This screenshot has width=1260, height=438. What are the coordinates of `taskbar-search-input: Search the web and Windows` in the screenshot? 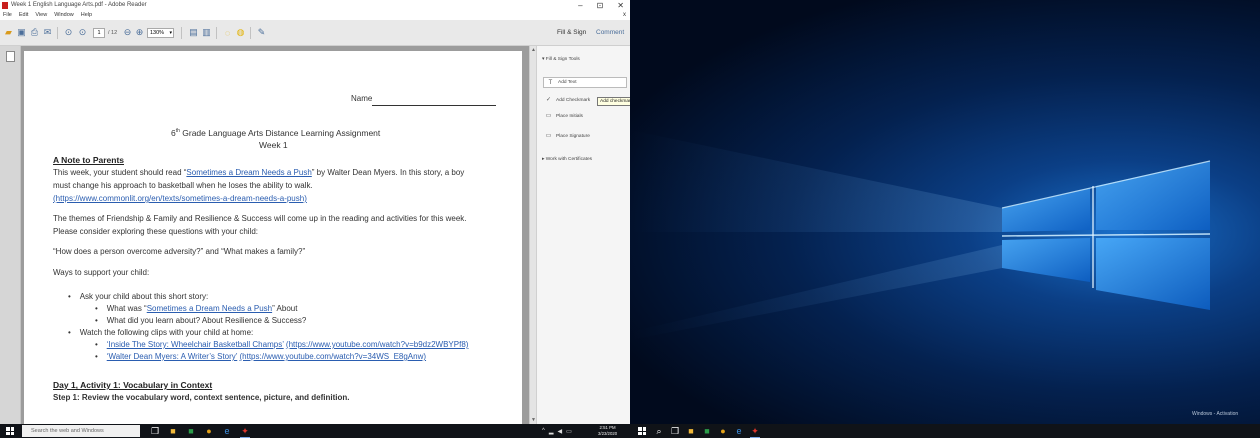 It's located at (81, 431).